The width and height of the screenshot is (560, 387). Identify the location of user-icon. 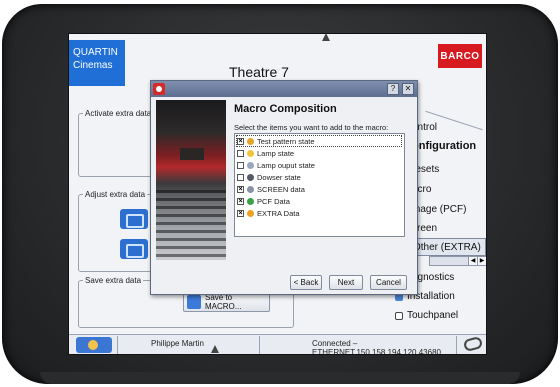
(94, 345).